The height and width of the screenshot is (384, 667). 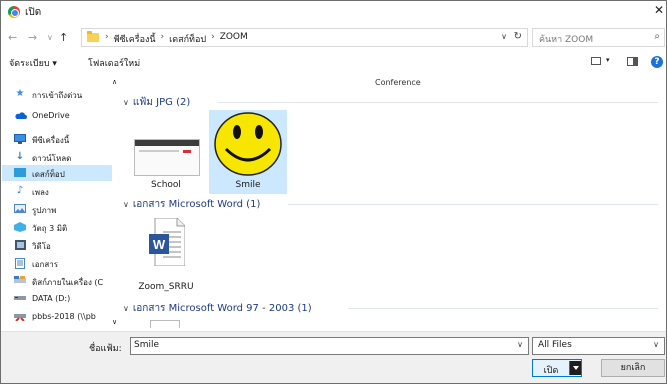 What do you see at coordinates (20, 317) in the screenshot?
I see `network-drive-icon` at bounding box center [20, 317].